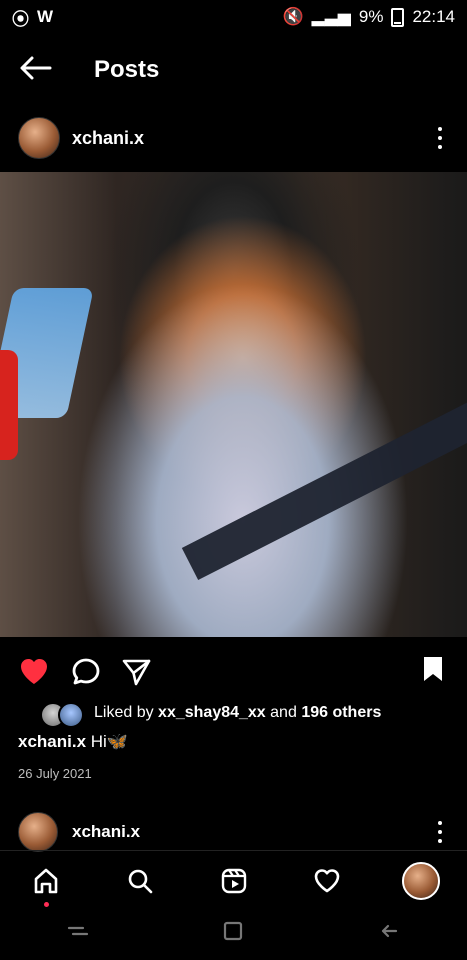  I want to click on user-avatar, so click(39, 138).